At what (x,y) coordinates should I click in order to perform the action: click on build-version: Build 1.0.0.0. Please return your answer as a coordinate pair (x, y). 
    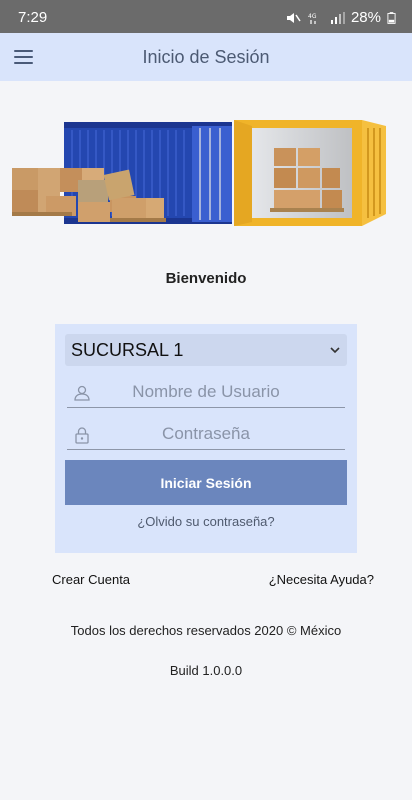
    Looking at the image, I should click on (206, 670).